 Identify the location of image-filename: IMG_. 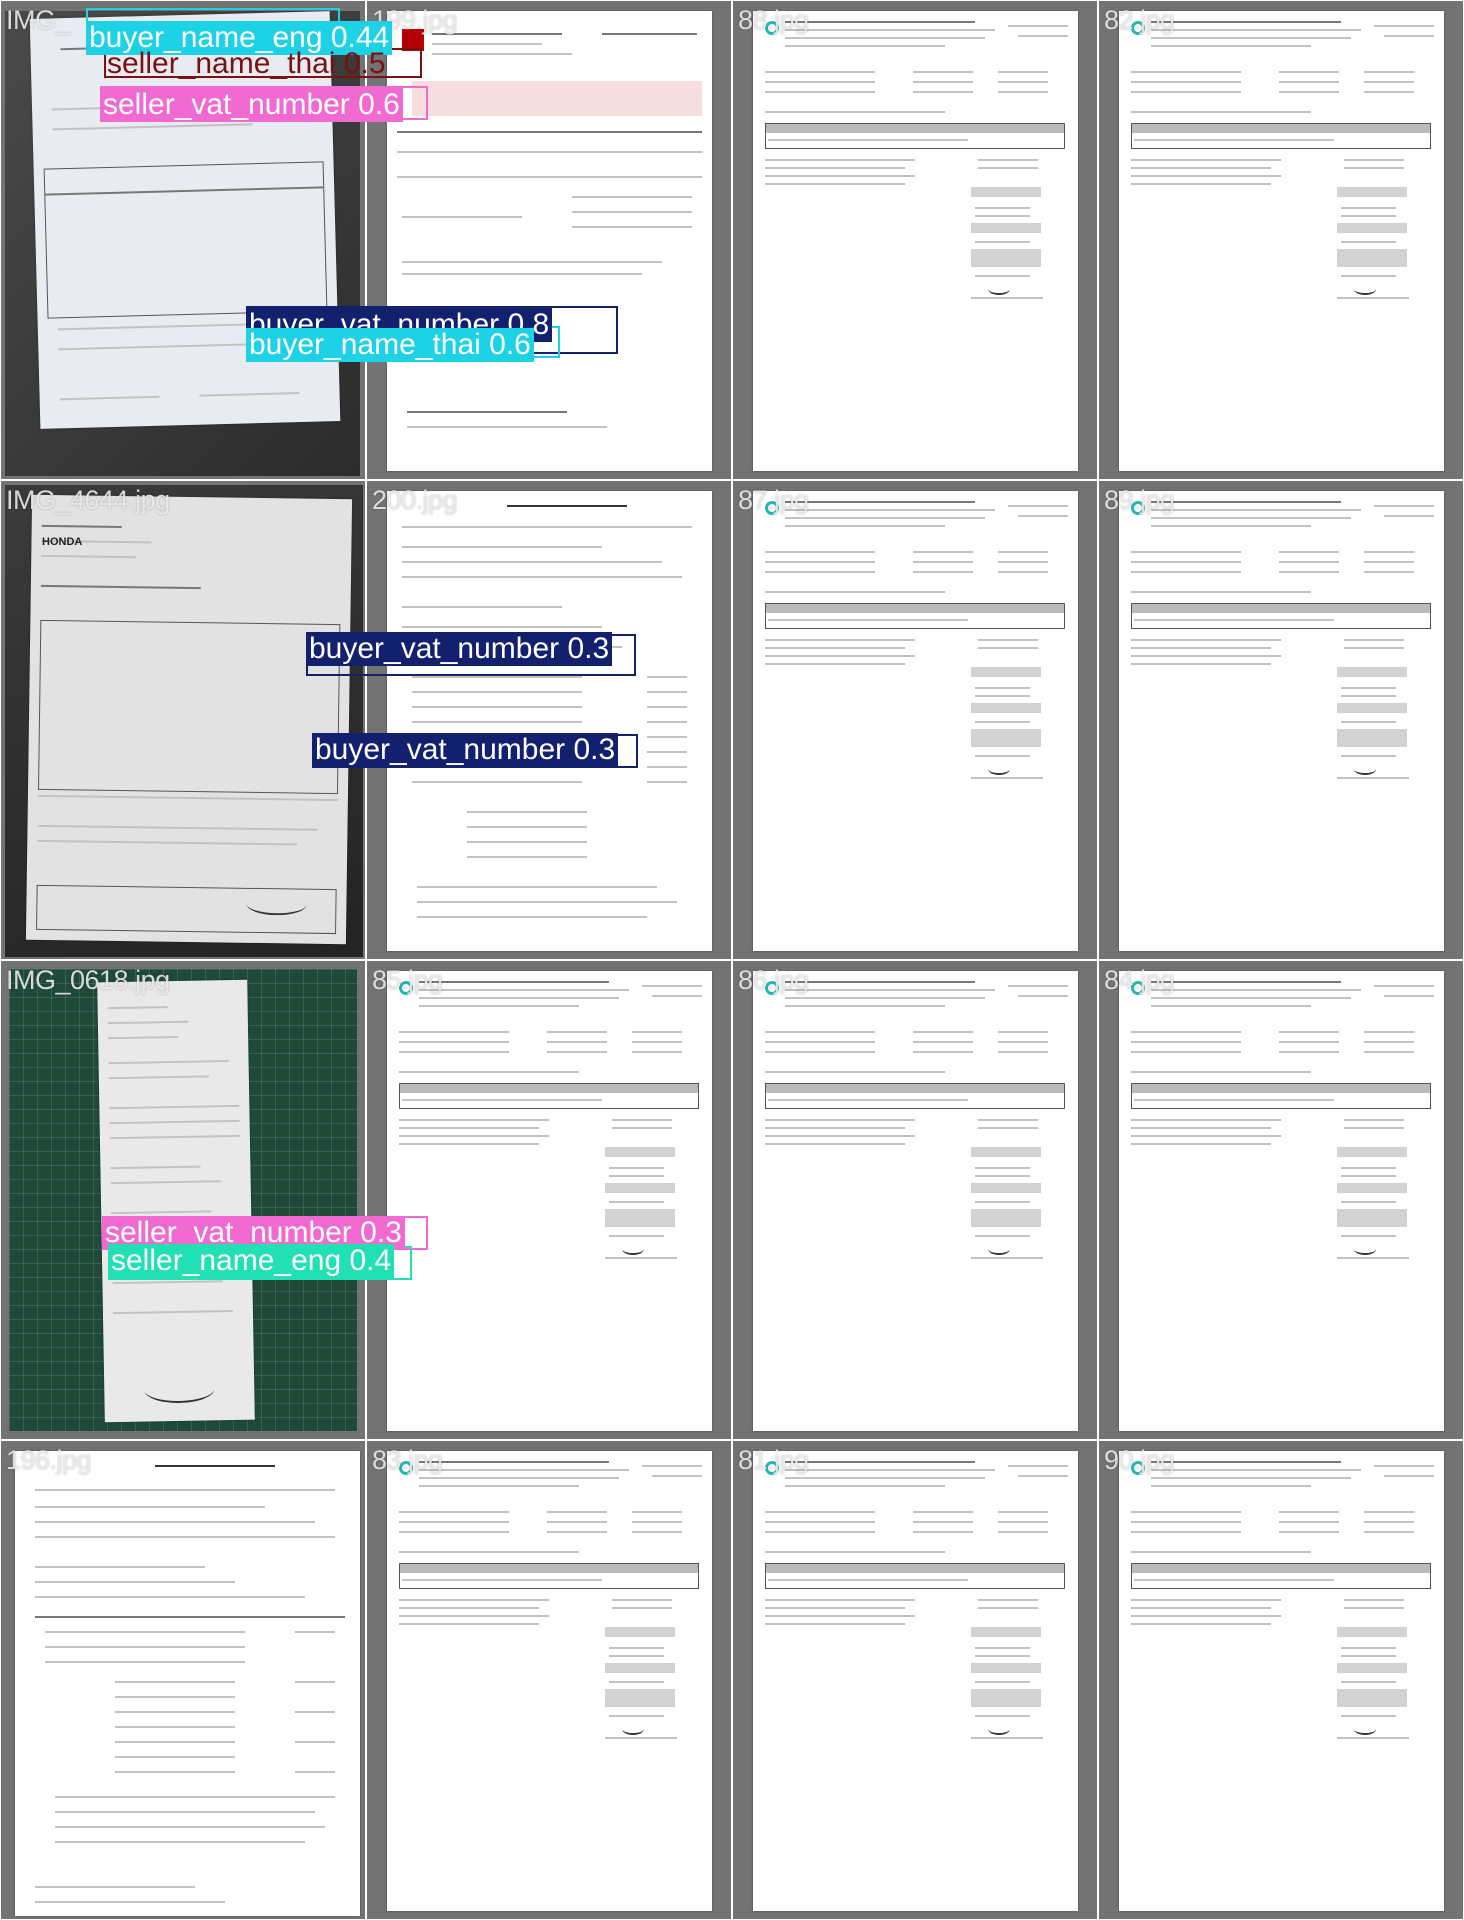
(38, 20).